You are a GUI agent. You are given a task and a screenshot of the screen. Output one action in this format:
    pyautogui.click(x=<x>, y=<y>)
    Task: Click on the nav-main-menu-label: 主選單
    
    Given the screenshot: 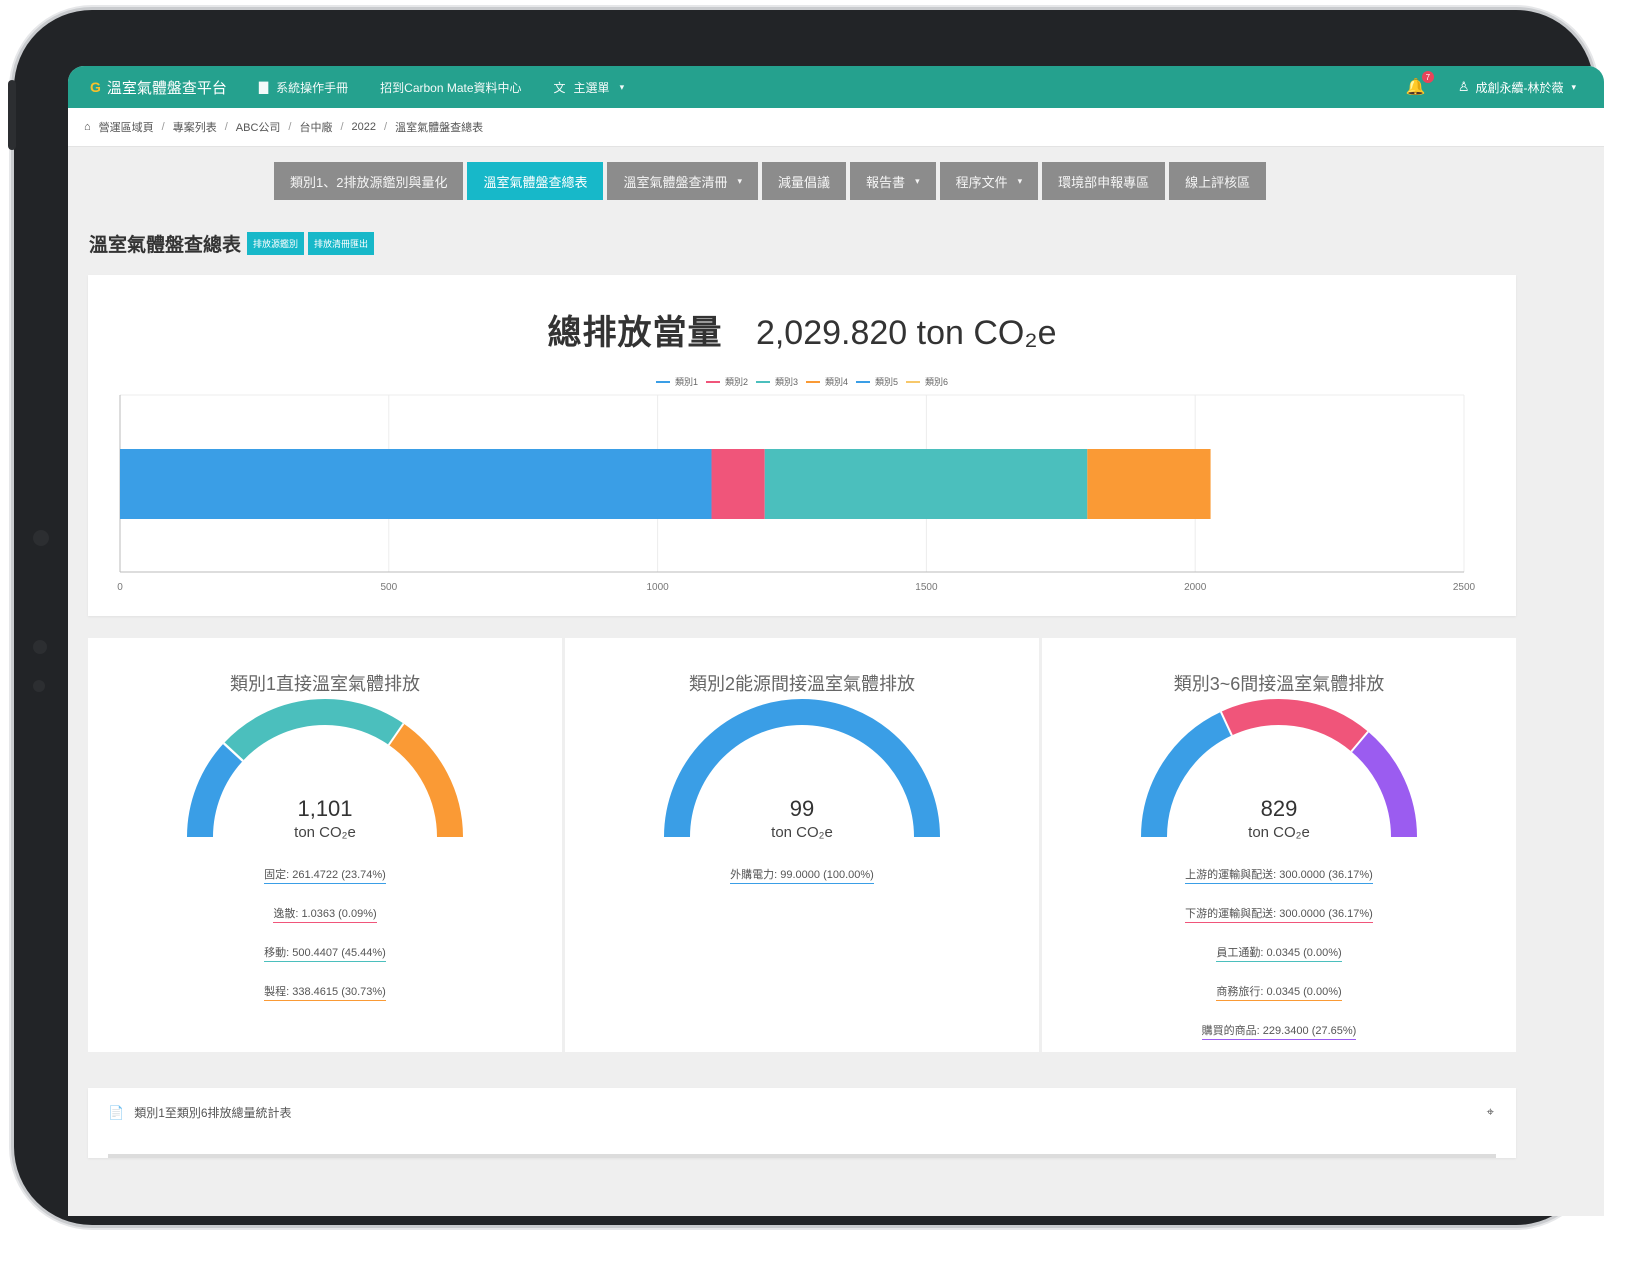 What is the action you would take?
    pyautogui.click(x=591, y=87)
    